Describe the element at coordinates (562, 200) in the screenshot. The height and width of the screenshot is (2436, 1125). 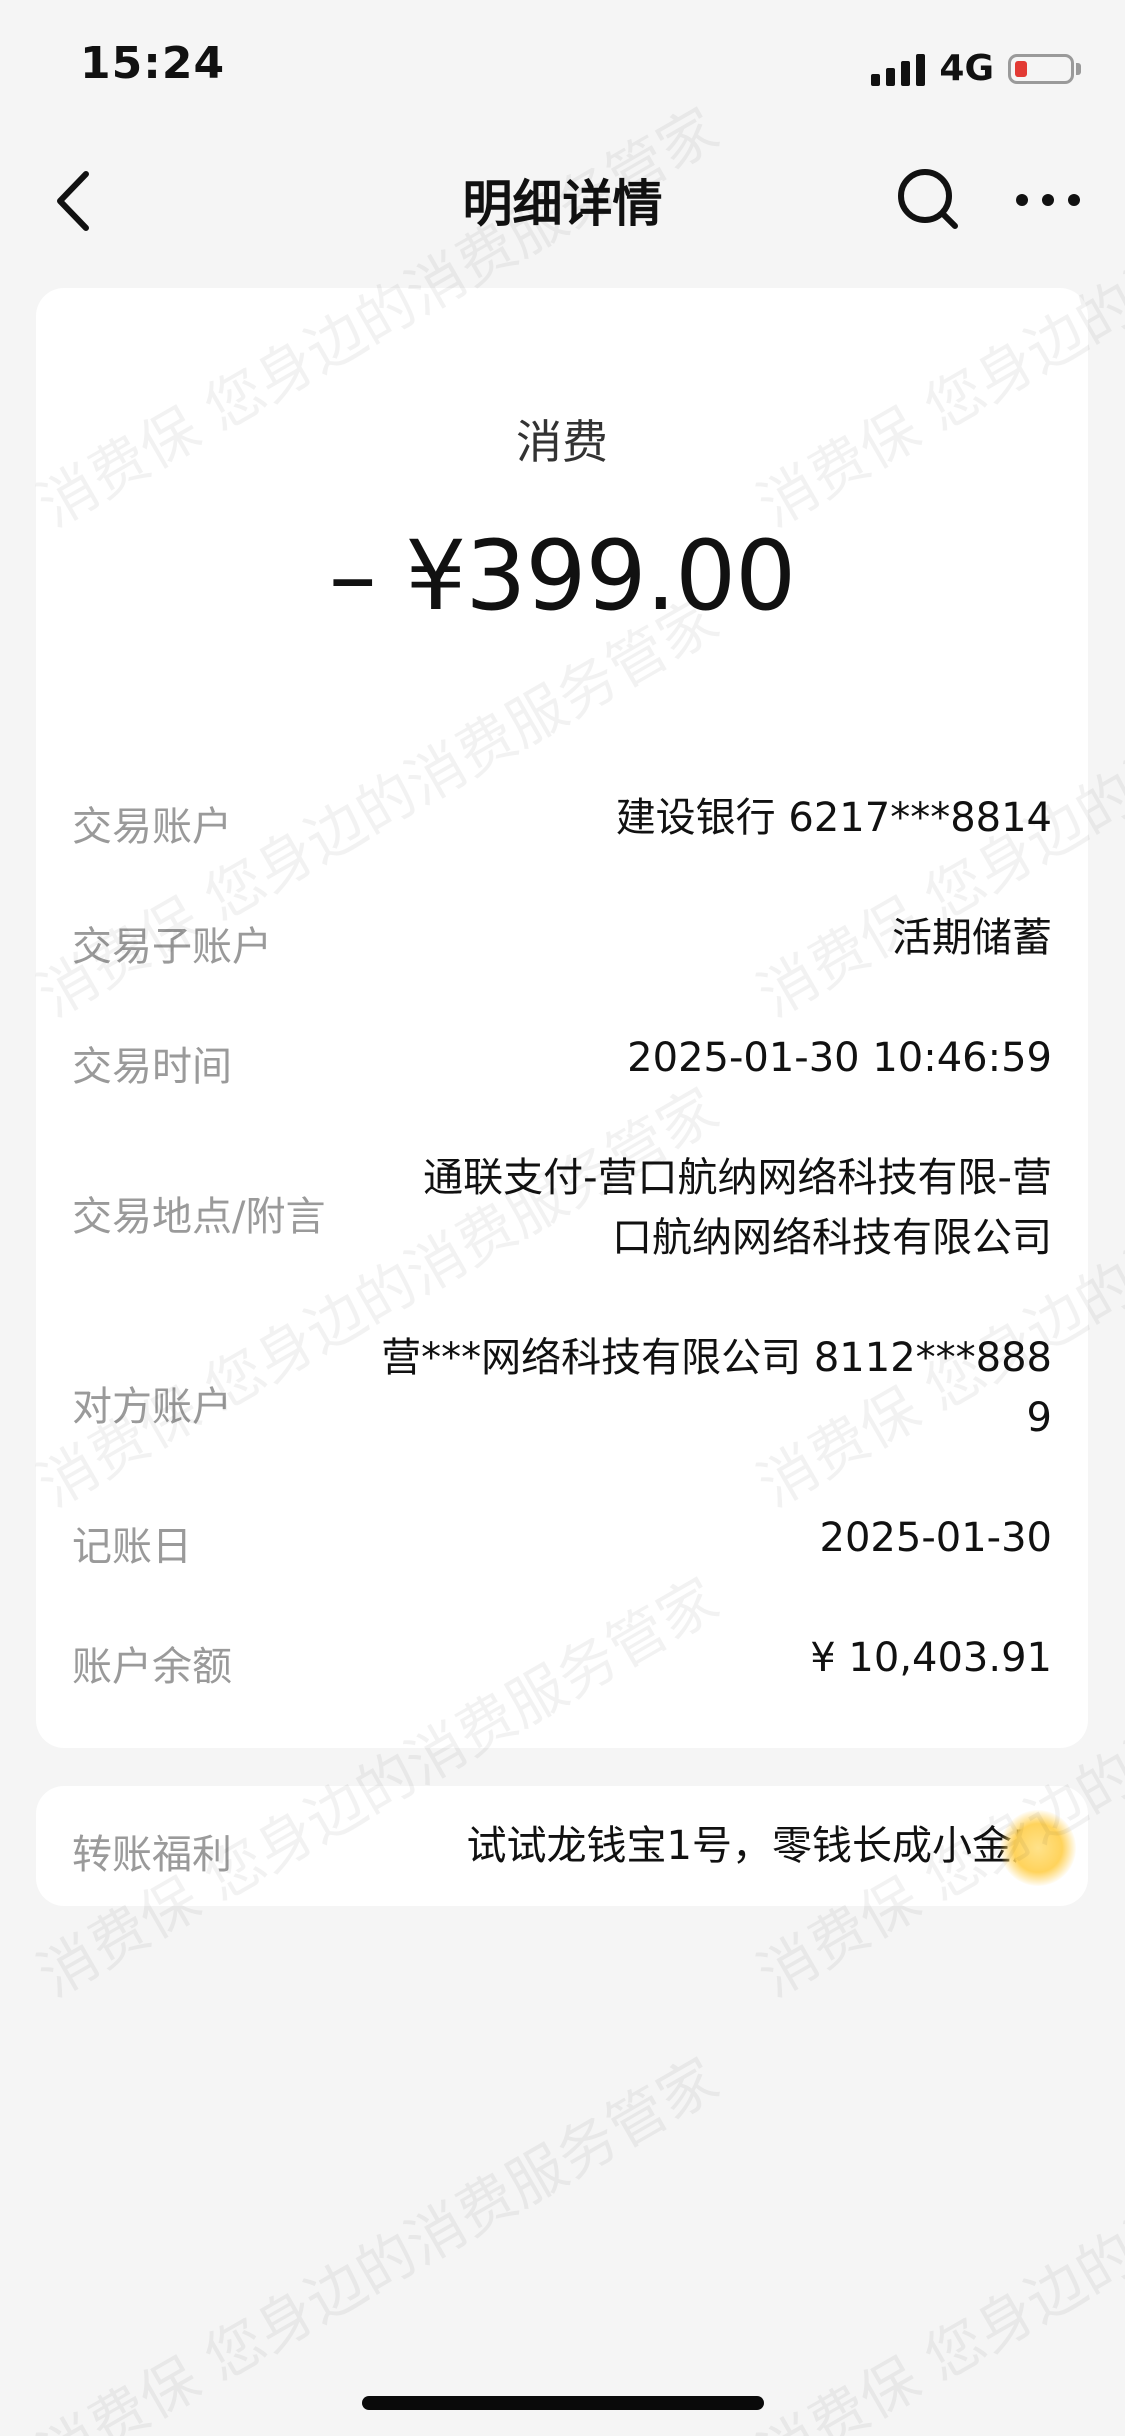
I see `nav-bar: 明细详情` at that location.